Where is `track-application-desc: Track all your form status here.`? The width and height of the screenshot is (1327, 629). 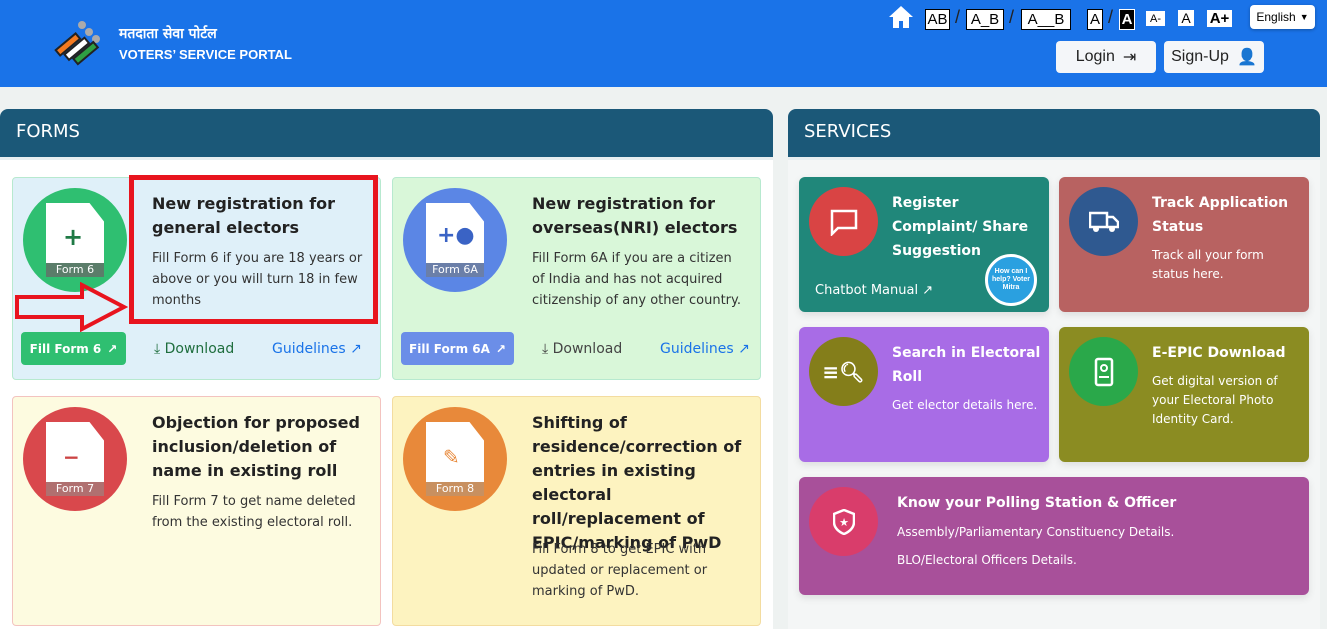
track-application-desc: Track all your form status here. is located at coordinates (1208, 264).